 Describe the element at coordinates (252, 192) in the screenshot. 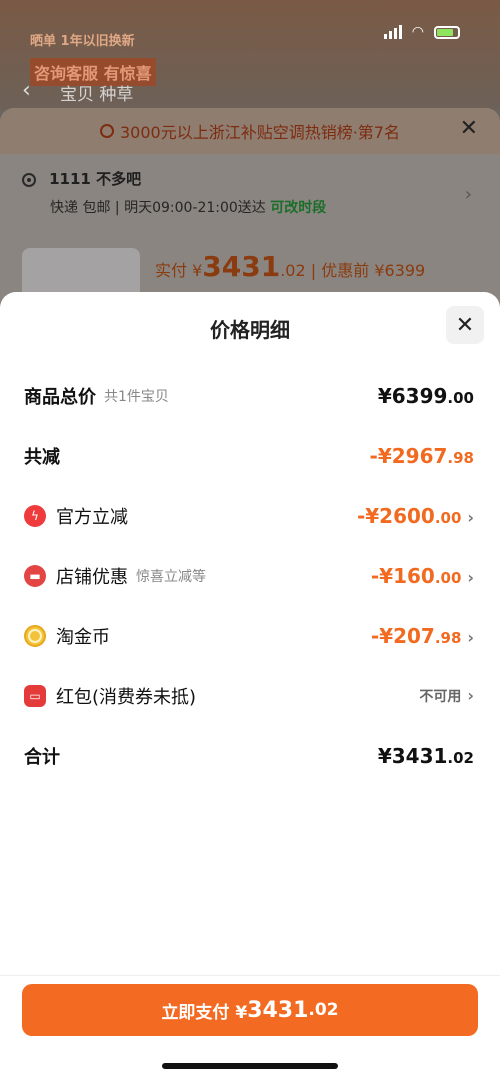

I see `address-section: 1111 不多吧 快递 包邮 | 明天09:00-21:00送达 可改时段 ›` at that location.